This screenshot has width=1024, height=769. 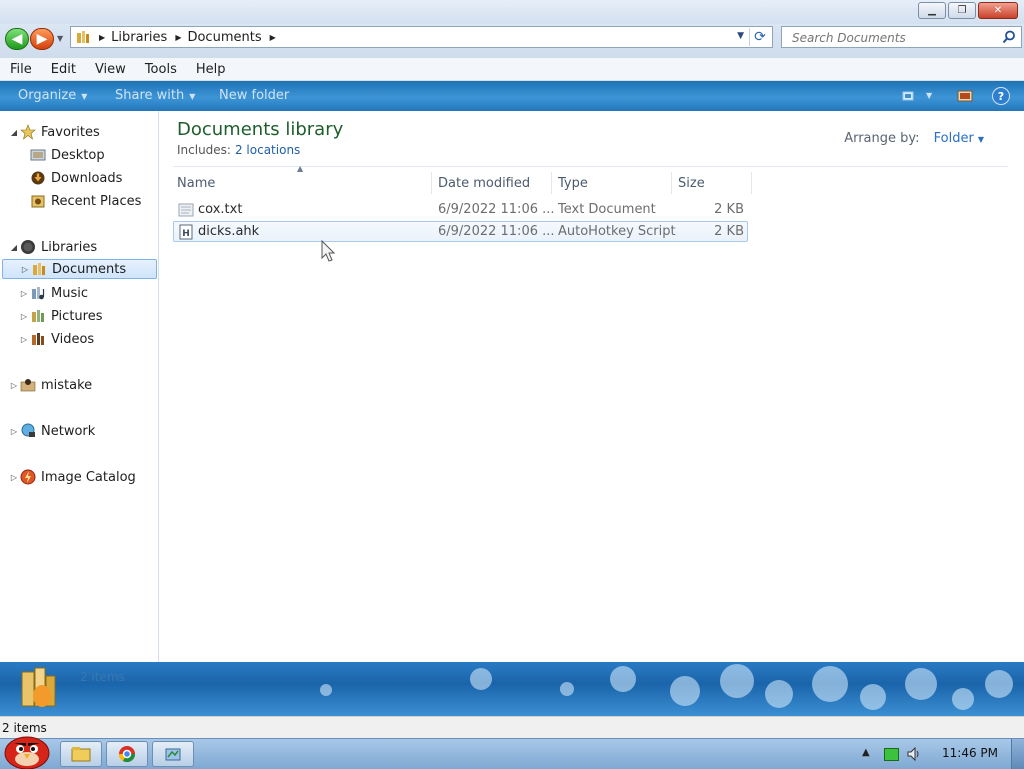 I want to click on nav-pictures-label: Pictures, so click(x=77, y=316).